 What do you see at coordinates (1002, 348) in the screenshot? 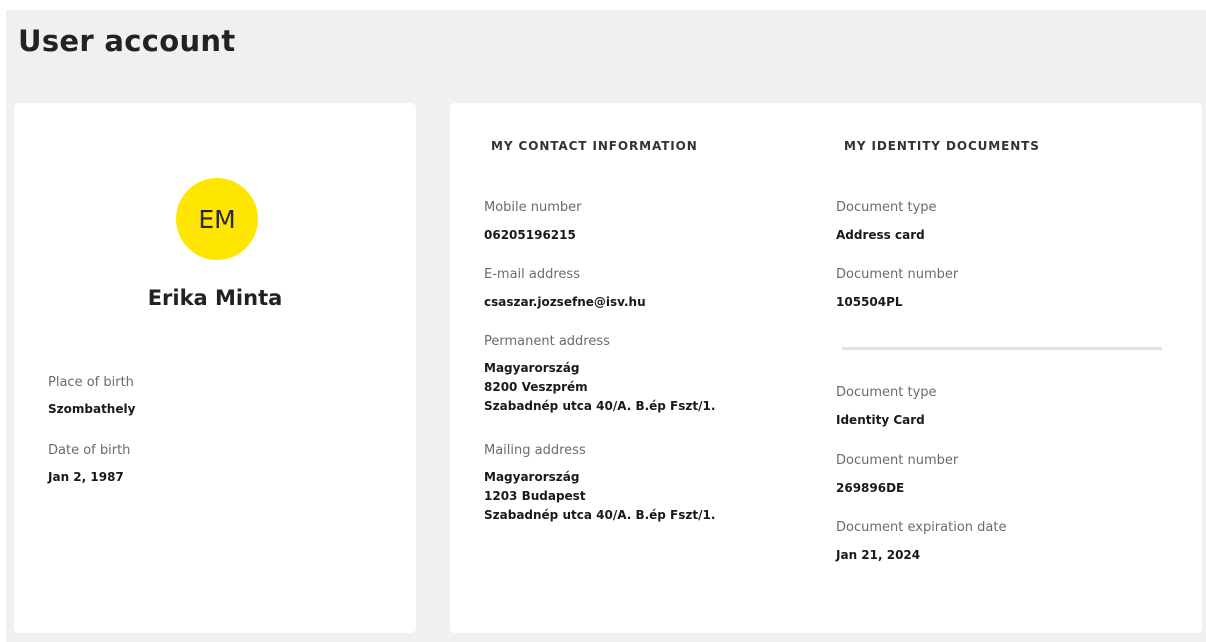
I see `document-divider` at bounding box center [1002, 348].